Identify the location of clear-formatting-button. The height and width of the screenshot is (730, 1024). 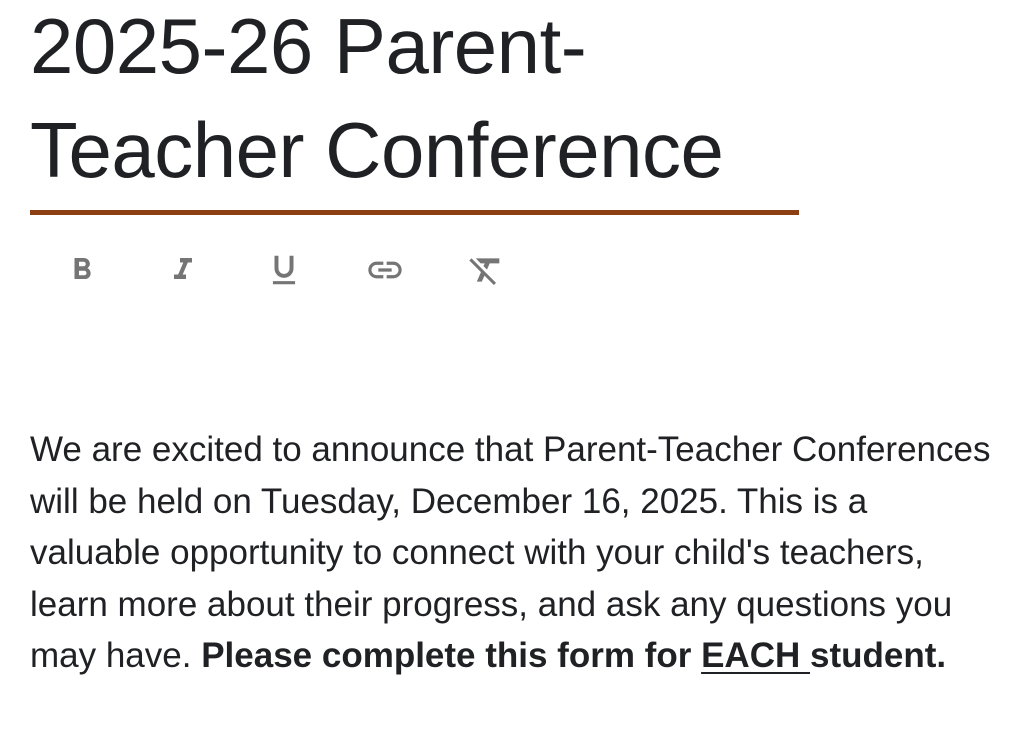
(486, 270).